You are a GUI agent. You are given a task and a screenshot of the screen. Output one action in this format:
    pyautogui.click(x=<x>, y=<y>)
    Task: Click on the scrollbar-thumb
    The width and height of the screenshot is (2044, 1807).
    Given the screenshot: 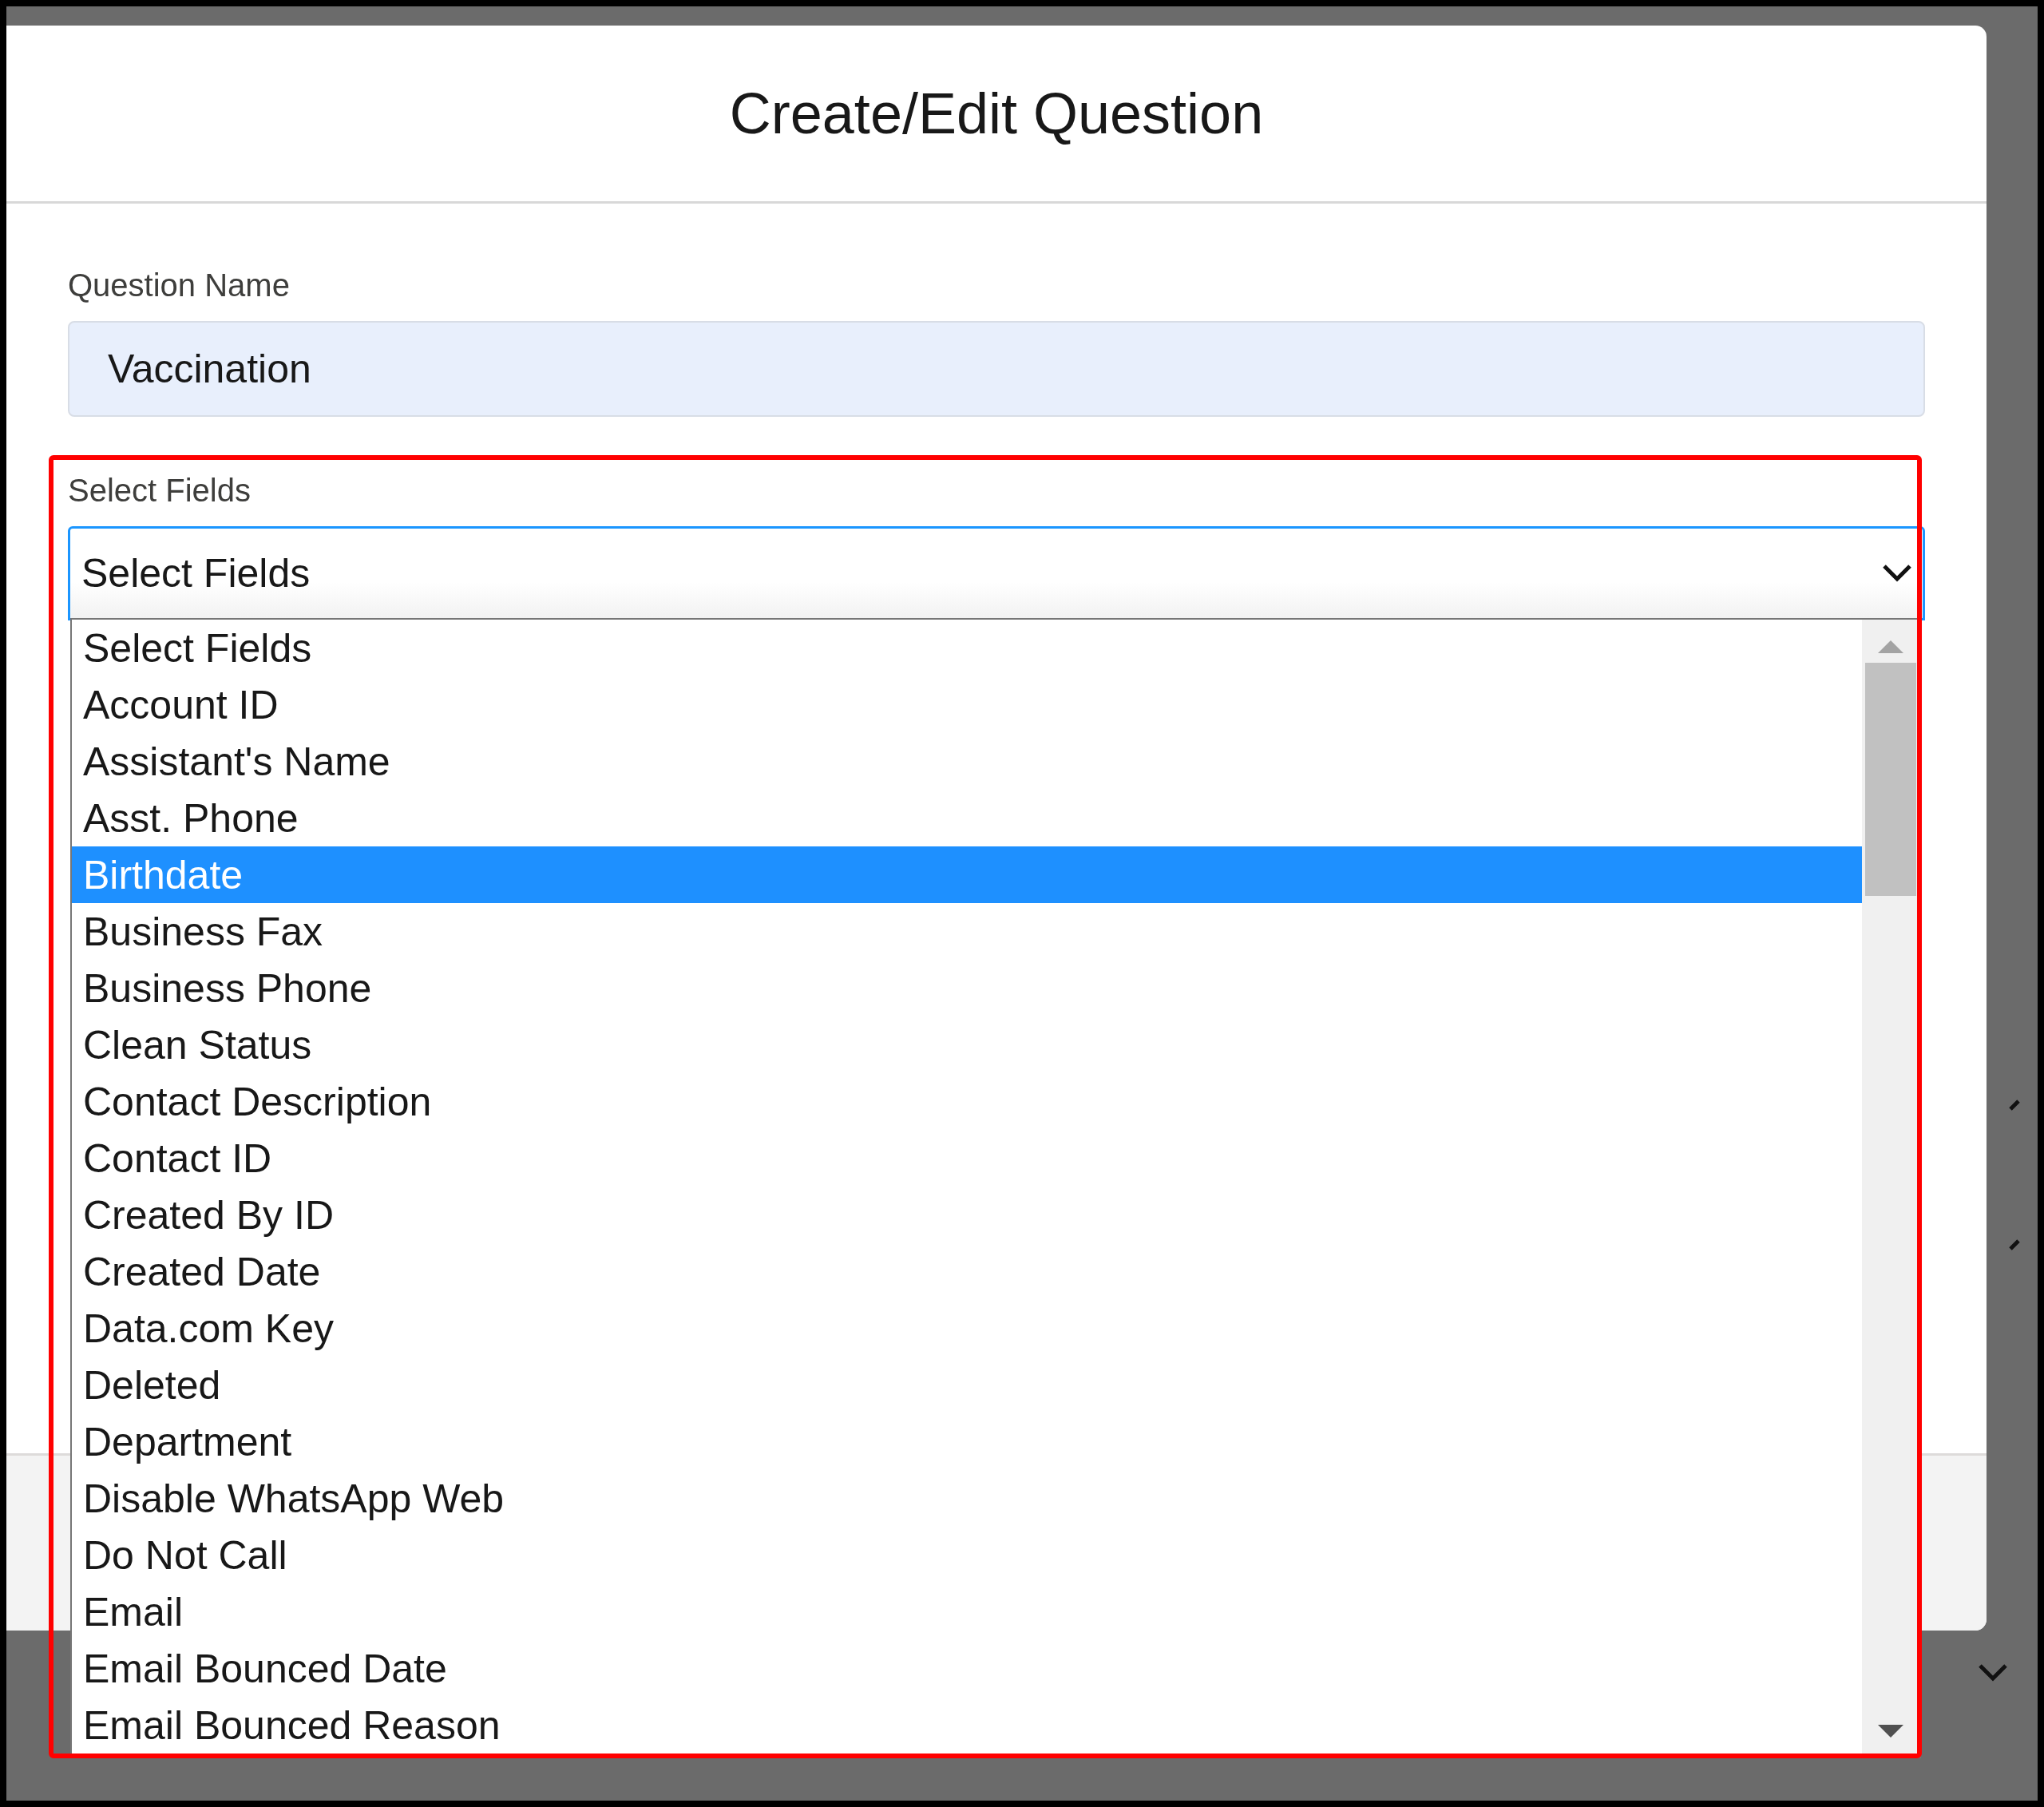 What is the action you would take?
    pyautogui.click(x=1890, y=779)
    